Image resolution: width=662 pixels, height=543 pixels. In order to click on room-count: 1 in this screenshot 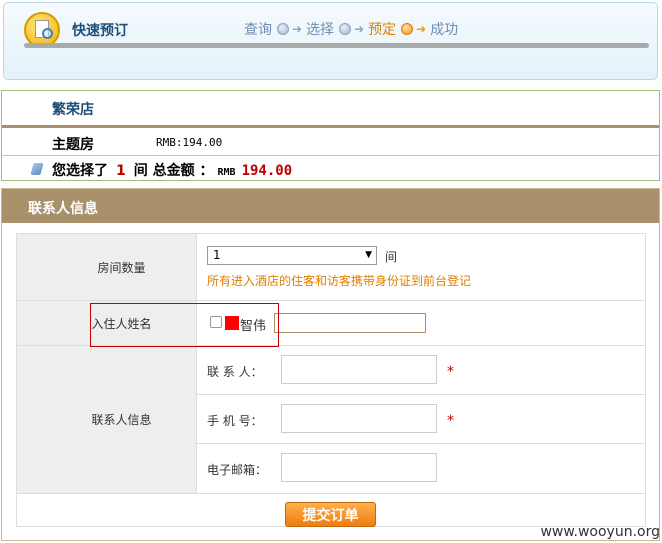, I will do `click(121, 171)`.